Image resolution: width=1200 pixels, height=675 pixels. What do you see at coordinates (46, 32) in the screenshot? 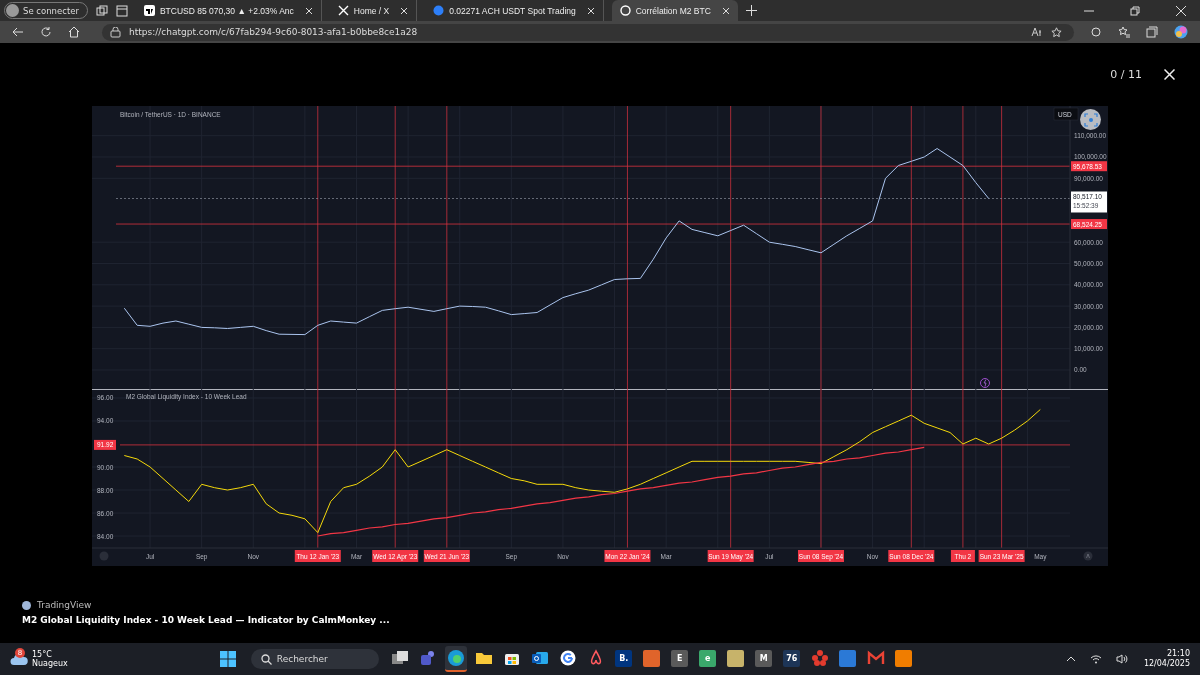
I see `reload-icon` at bounding box center [46, 32].